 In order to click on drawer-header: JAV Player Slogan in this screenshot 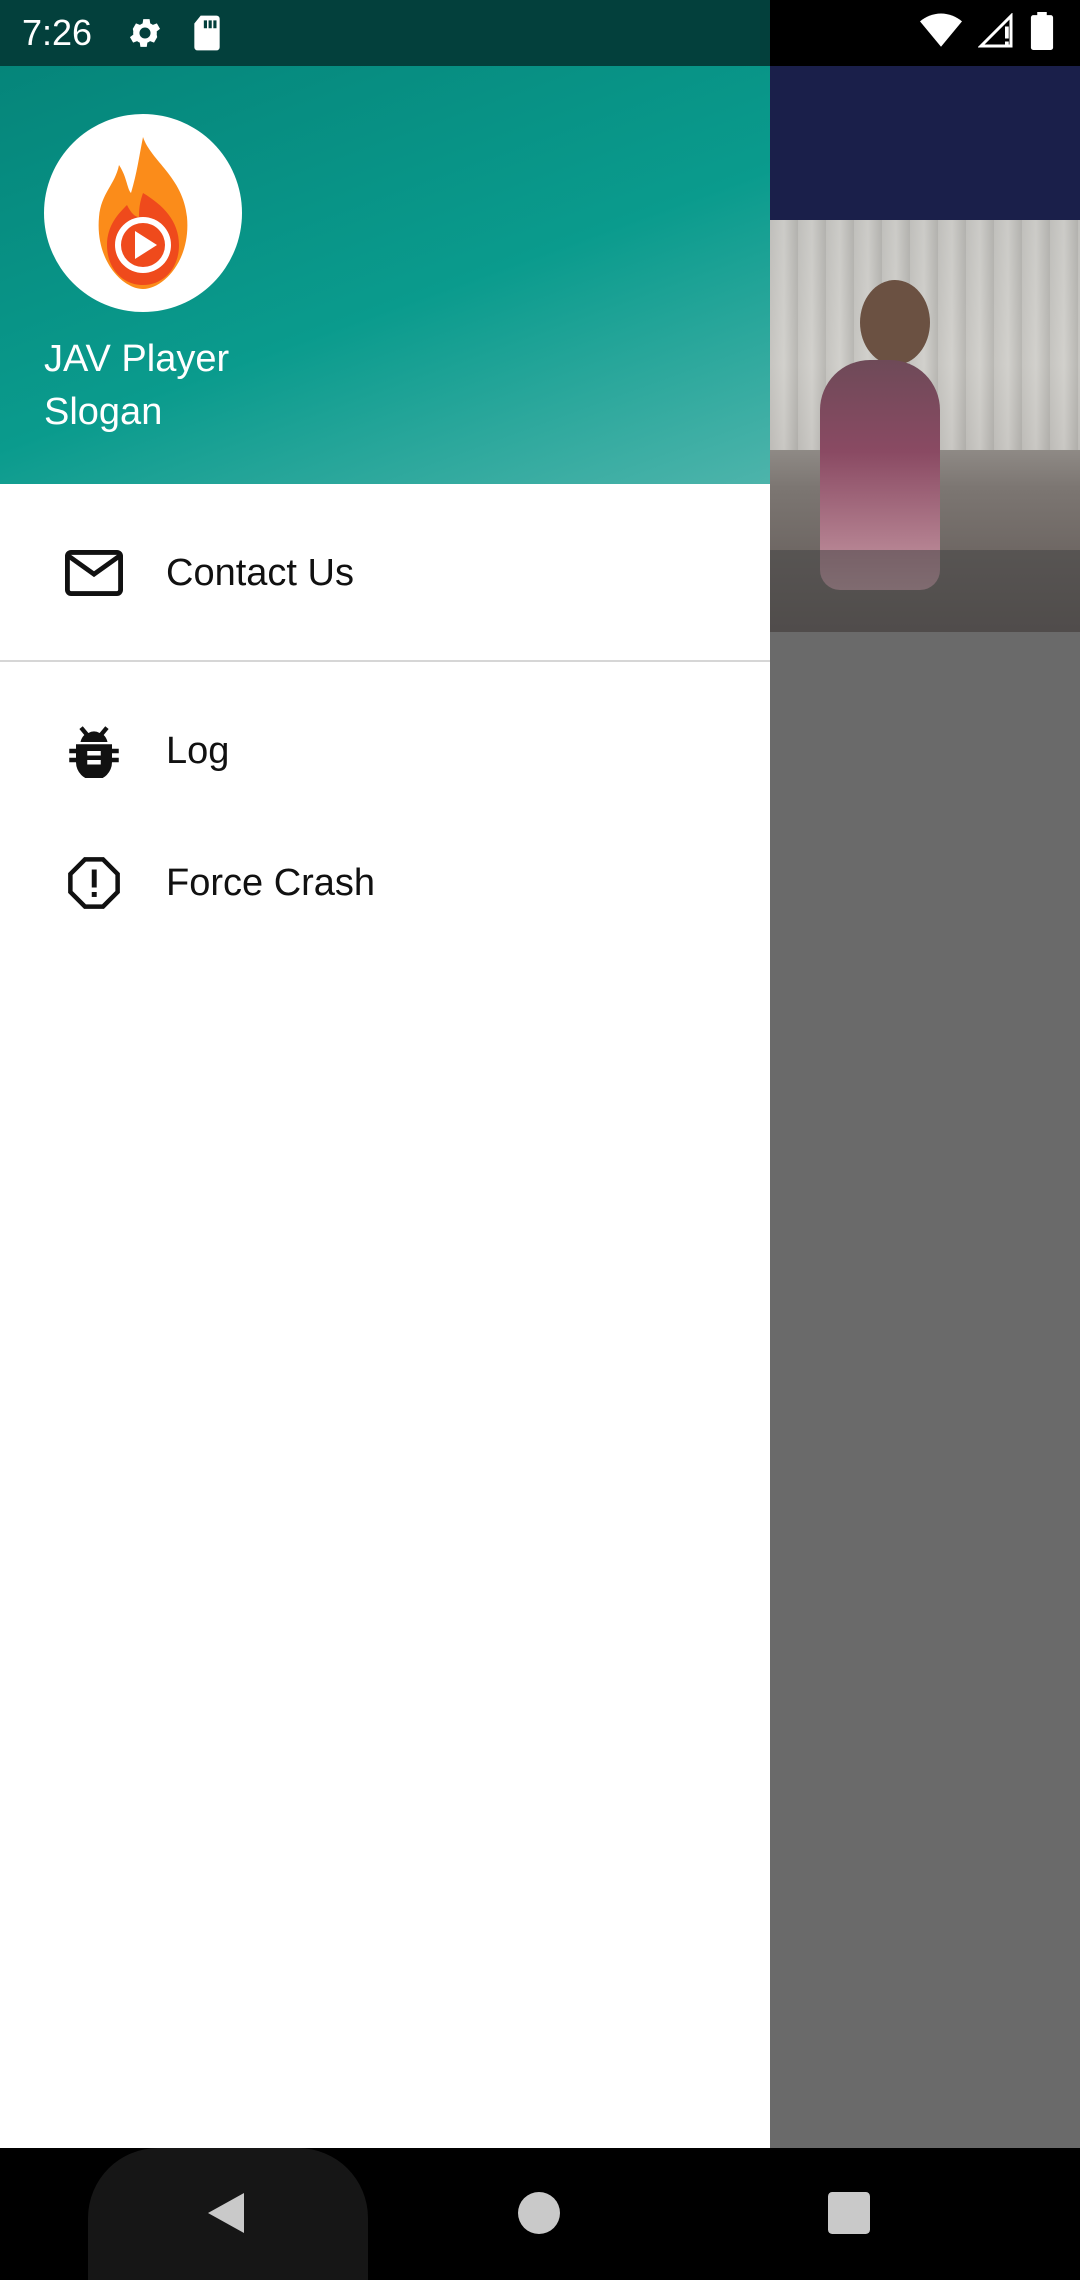, I will do `click(385, 275)`.